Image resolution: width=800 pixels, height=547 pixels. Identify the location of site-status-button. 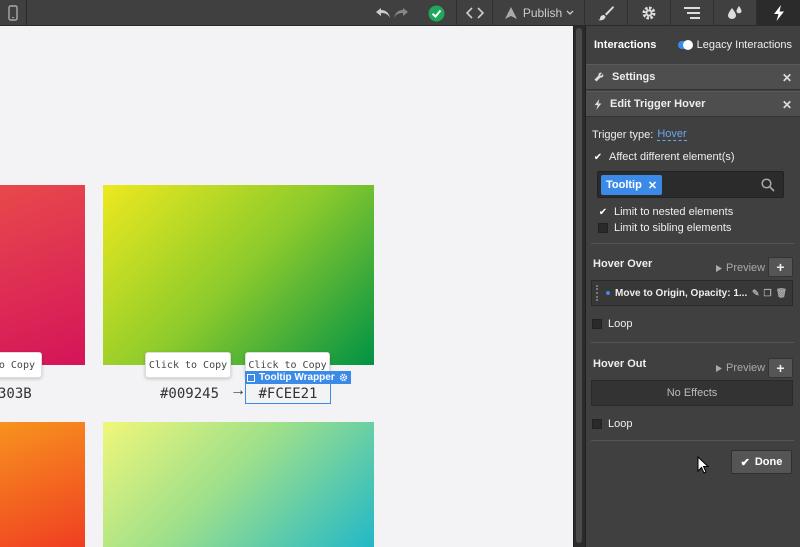
(436, 13).